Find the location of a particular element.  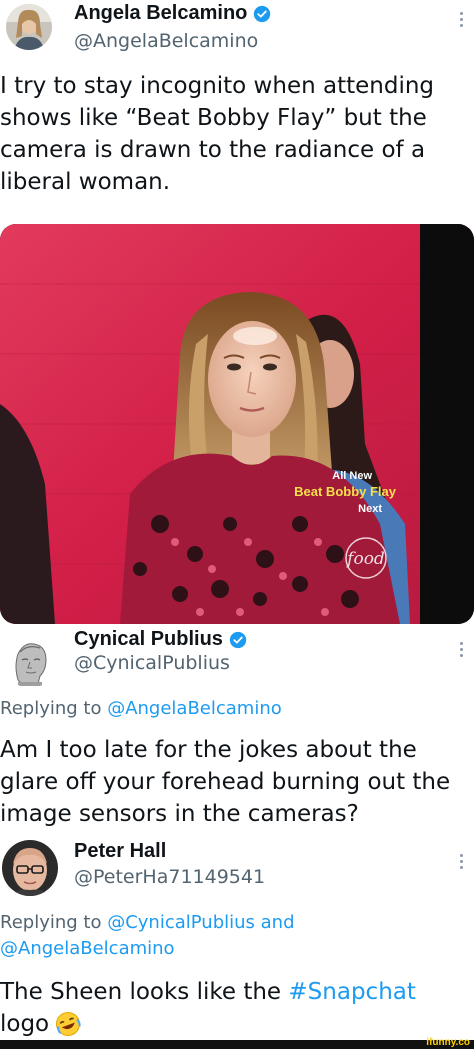

tweet-text-line: camera is drawn to the radiance of a is located at coordinates (213, 150).